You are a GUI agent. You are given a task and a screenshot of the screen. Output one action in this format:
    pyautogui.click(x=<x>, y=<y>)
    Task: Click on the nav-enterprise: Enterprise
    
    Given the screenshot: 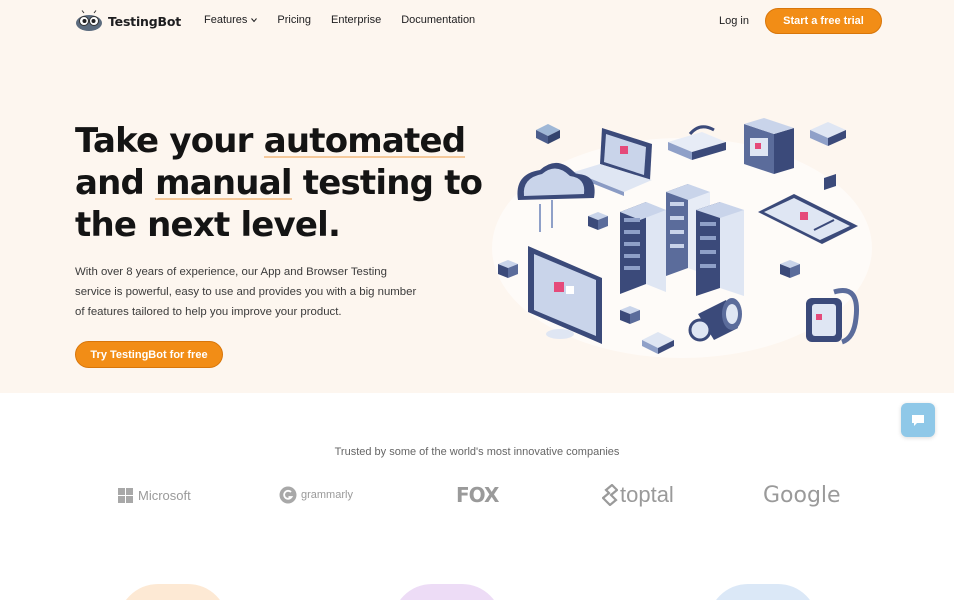 What is the action you would take?
    pyautogui.click(x=356, y=20)
    